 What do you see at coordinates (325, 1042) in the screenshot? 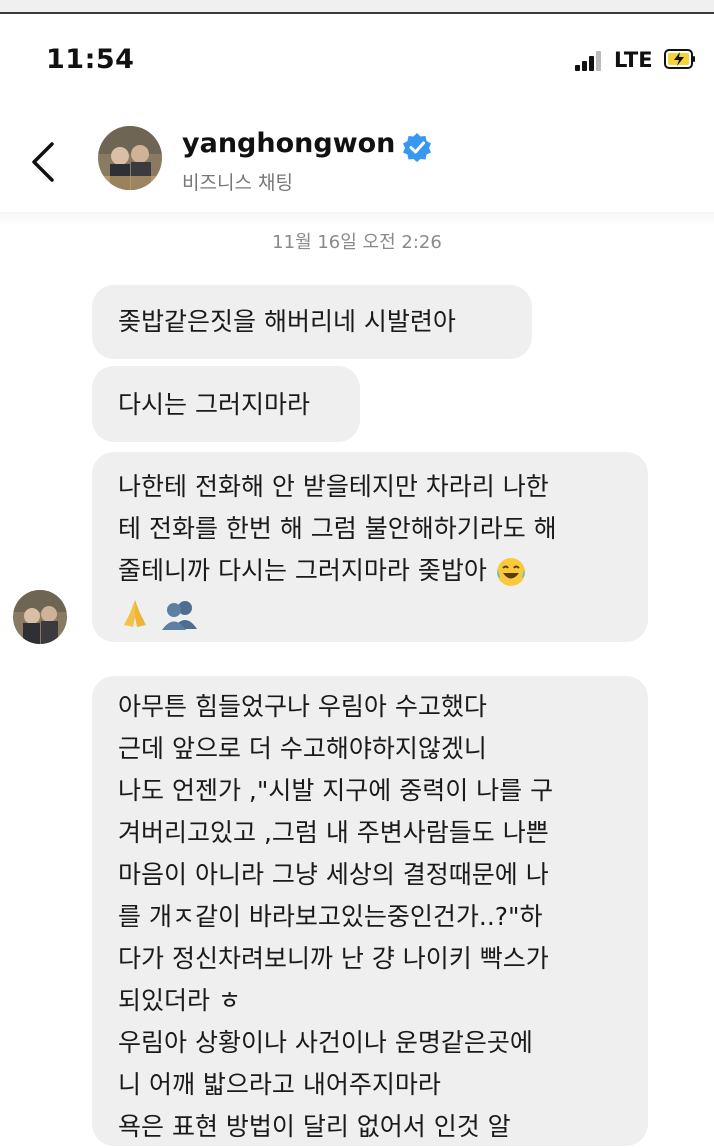
I see `message-line: 우림아 상황이나 사건이나 운명같은곳에` at bounding box center [325, 1042].